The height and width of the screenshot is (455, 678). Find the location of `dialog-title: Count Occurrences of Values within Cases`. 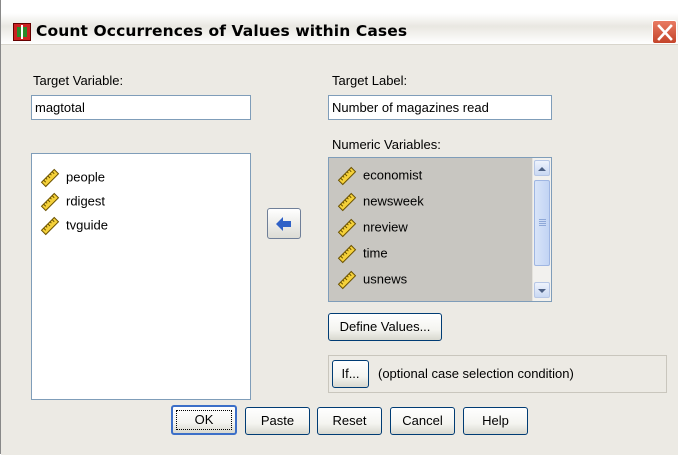

dialog-title: Count Occurrences of Values within Cases is located at coordinates (222, 31).